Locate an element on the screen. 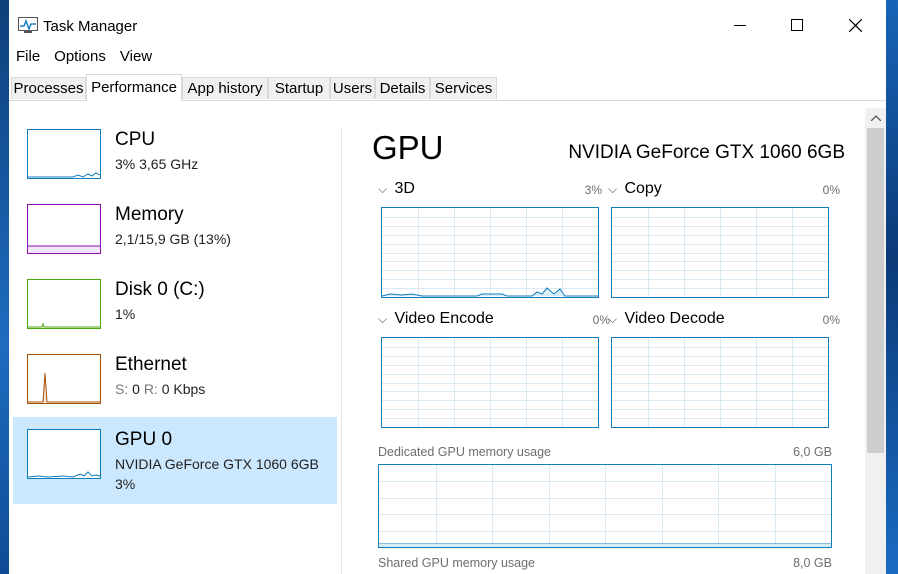 The image size is (898, 574). tab-app-history: App history is located at coordinates (225, 88).